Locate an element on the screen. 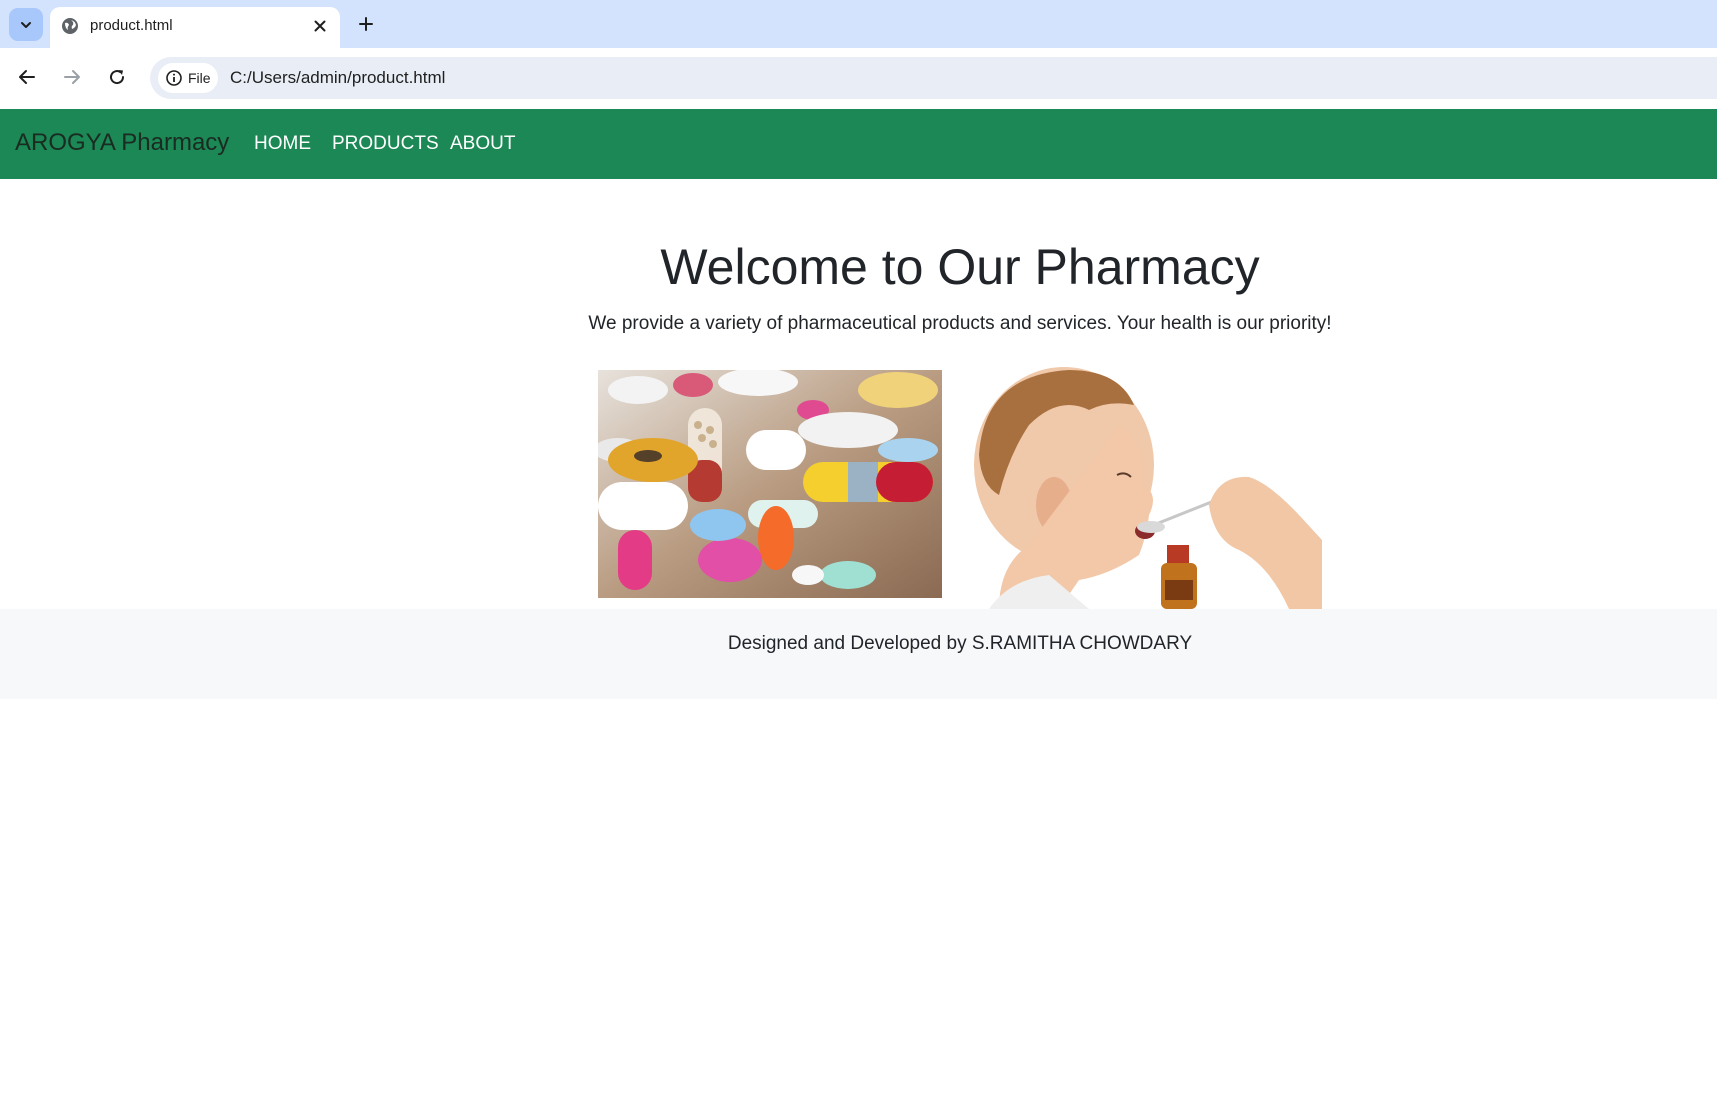 The image size is (1717, 1113). arrow-right-icon is located at coordinates (72, 77).